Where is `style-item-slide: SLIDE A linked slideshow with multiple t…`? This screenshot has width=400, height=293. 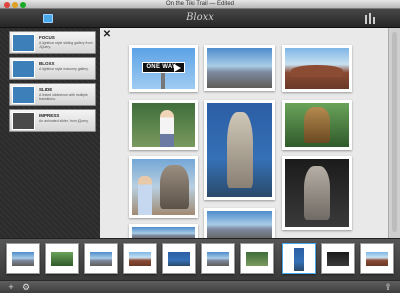
style-item-slide: SLIDE A linked slideshow with multiple t… is located at coordinates (52, 94).